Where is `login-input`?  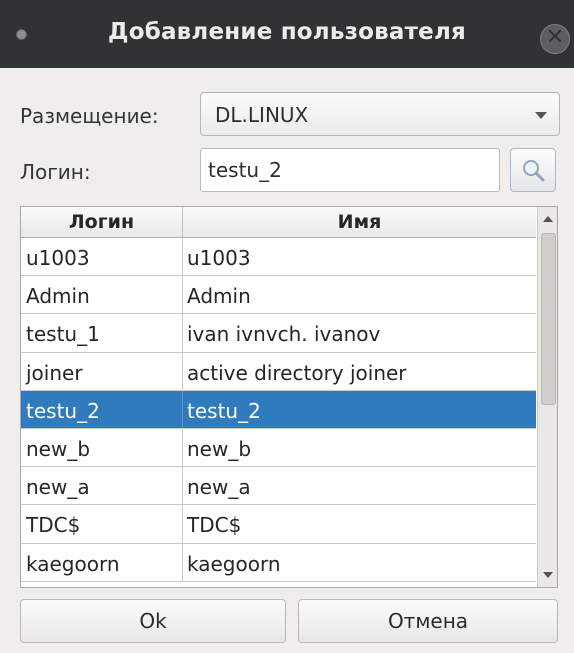
login-input is located at coordinates (350, 170).